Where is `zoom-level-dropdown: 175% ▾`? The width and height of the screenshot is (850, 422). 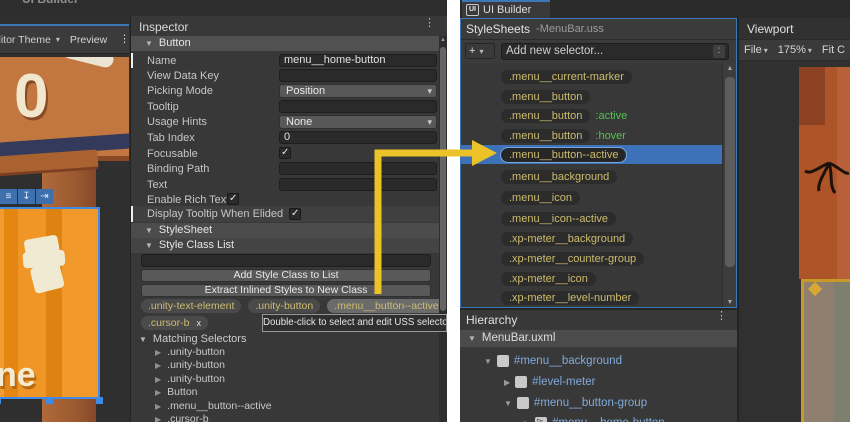 zoom-level-dropdown: 175% ▾ is located at coordinates (795, 50).